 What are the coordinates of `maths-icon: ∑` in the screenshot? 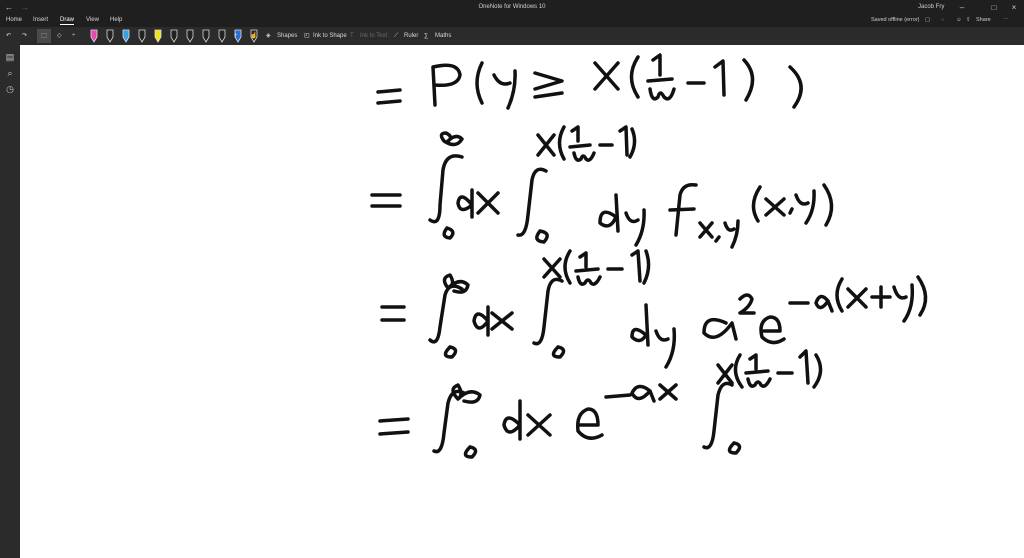 It's located at (426, 36).